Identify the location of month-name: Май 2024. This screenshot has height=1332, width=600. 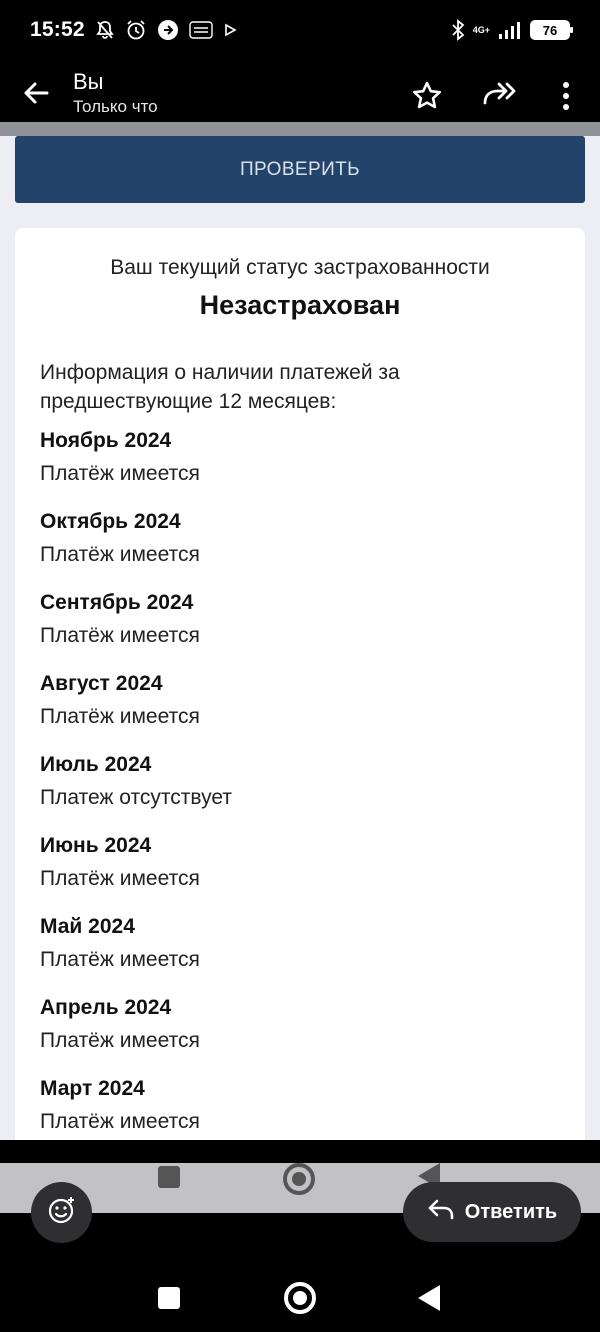
(87, 926).